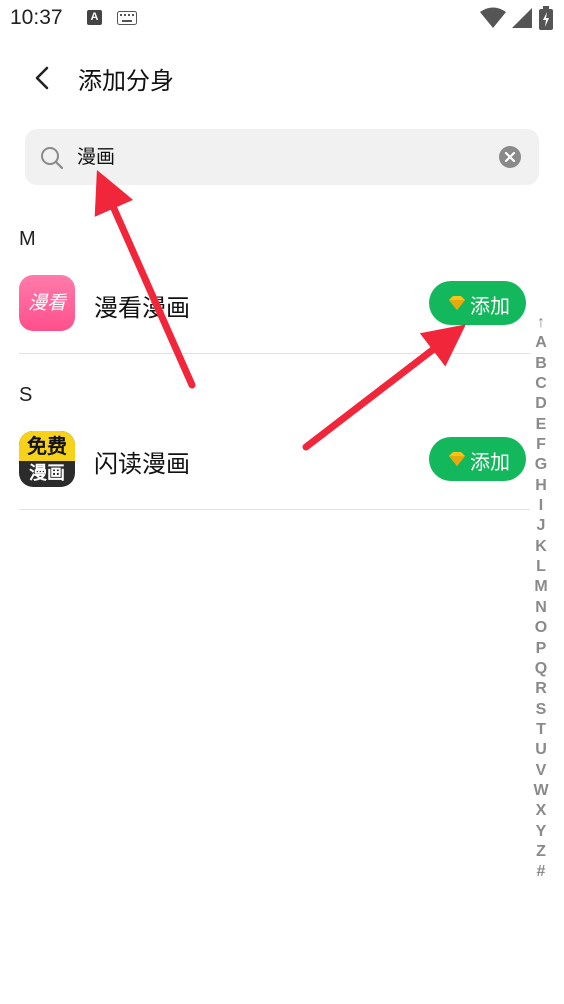  Describe the element at coordinates (36, 17) in the screenshot. I see `status-time: 10:37` at that location.